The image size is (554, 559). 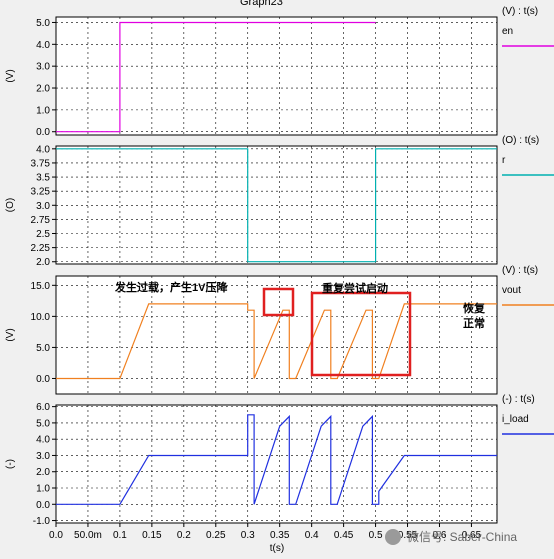 What do you see at coordinates (152, 535) in the screenshot?
I see `x-tick-label: 0.15` at bounding box center [152, 535].